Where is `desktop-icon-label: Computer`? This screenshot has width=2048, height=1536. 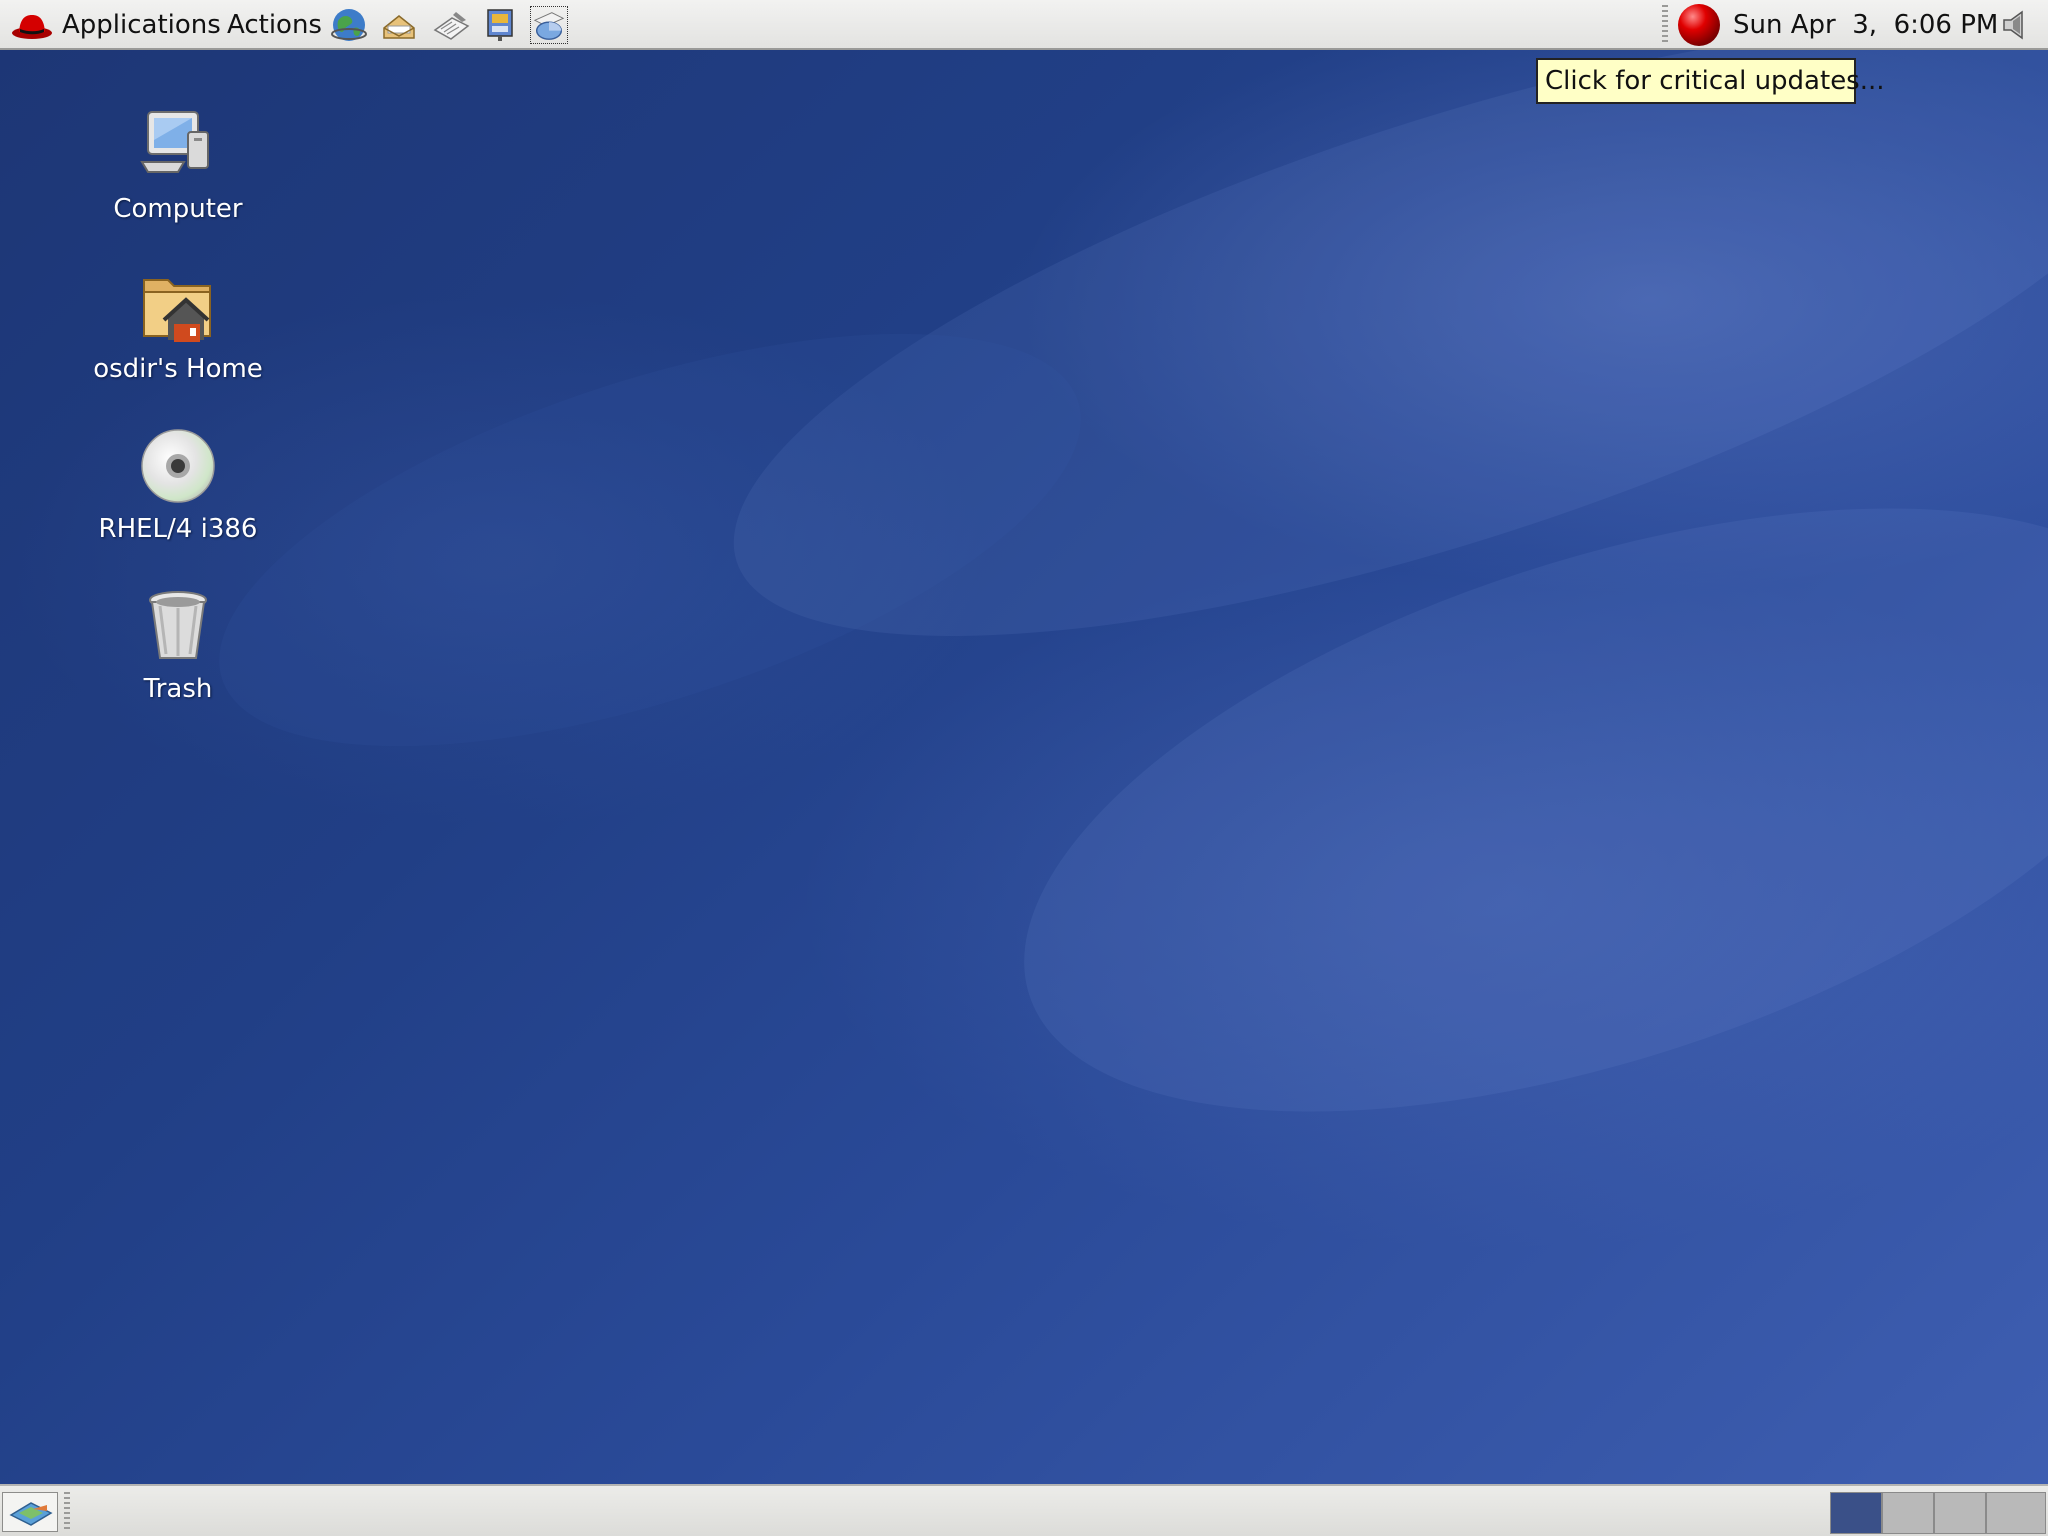
desktop-icon-label: Computer is located at coordinates (178, 209).